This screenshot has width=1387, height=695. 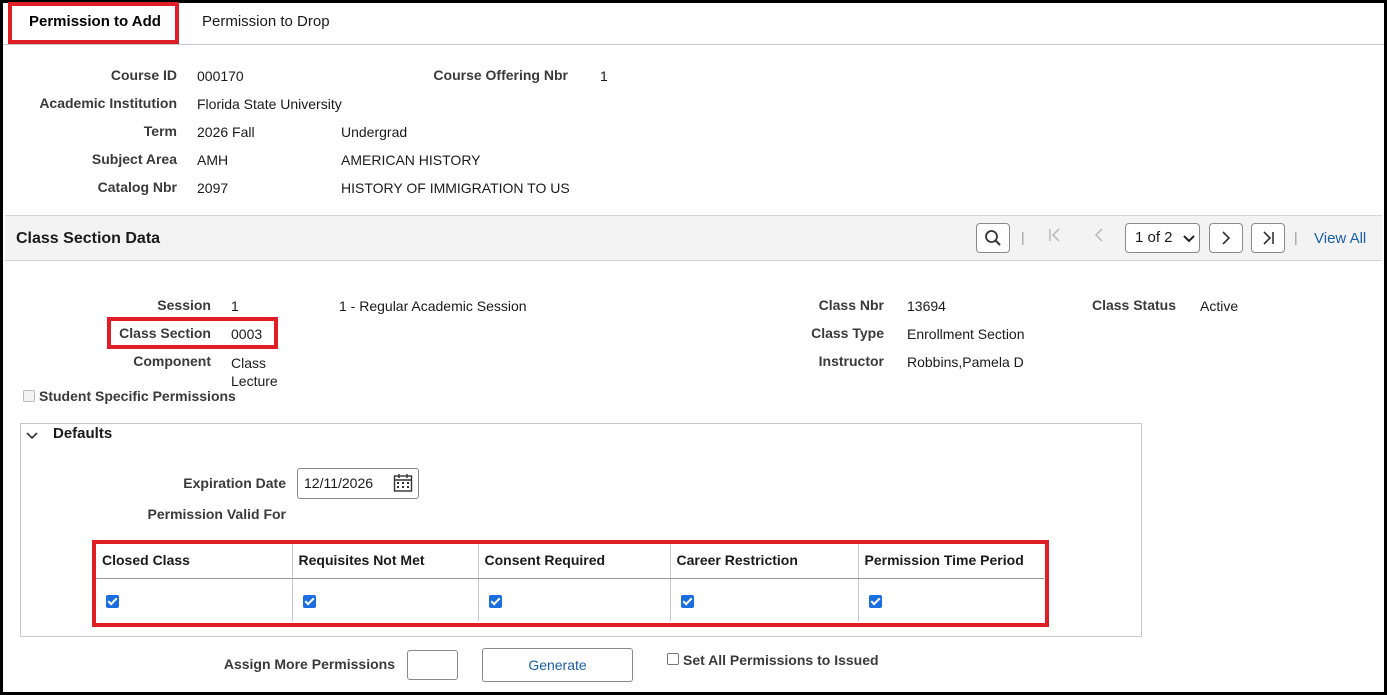 I want to click on class-status-value: Active, so click(x=1219, y=306).